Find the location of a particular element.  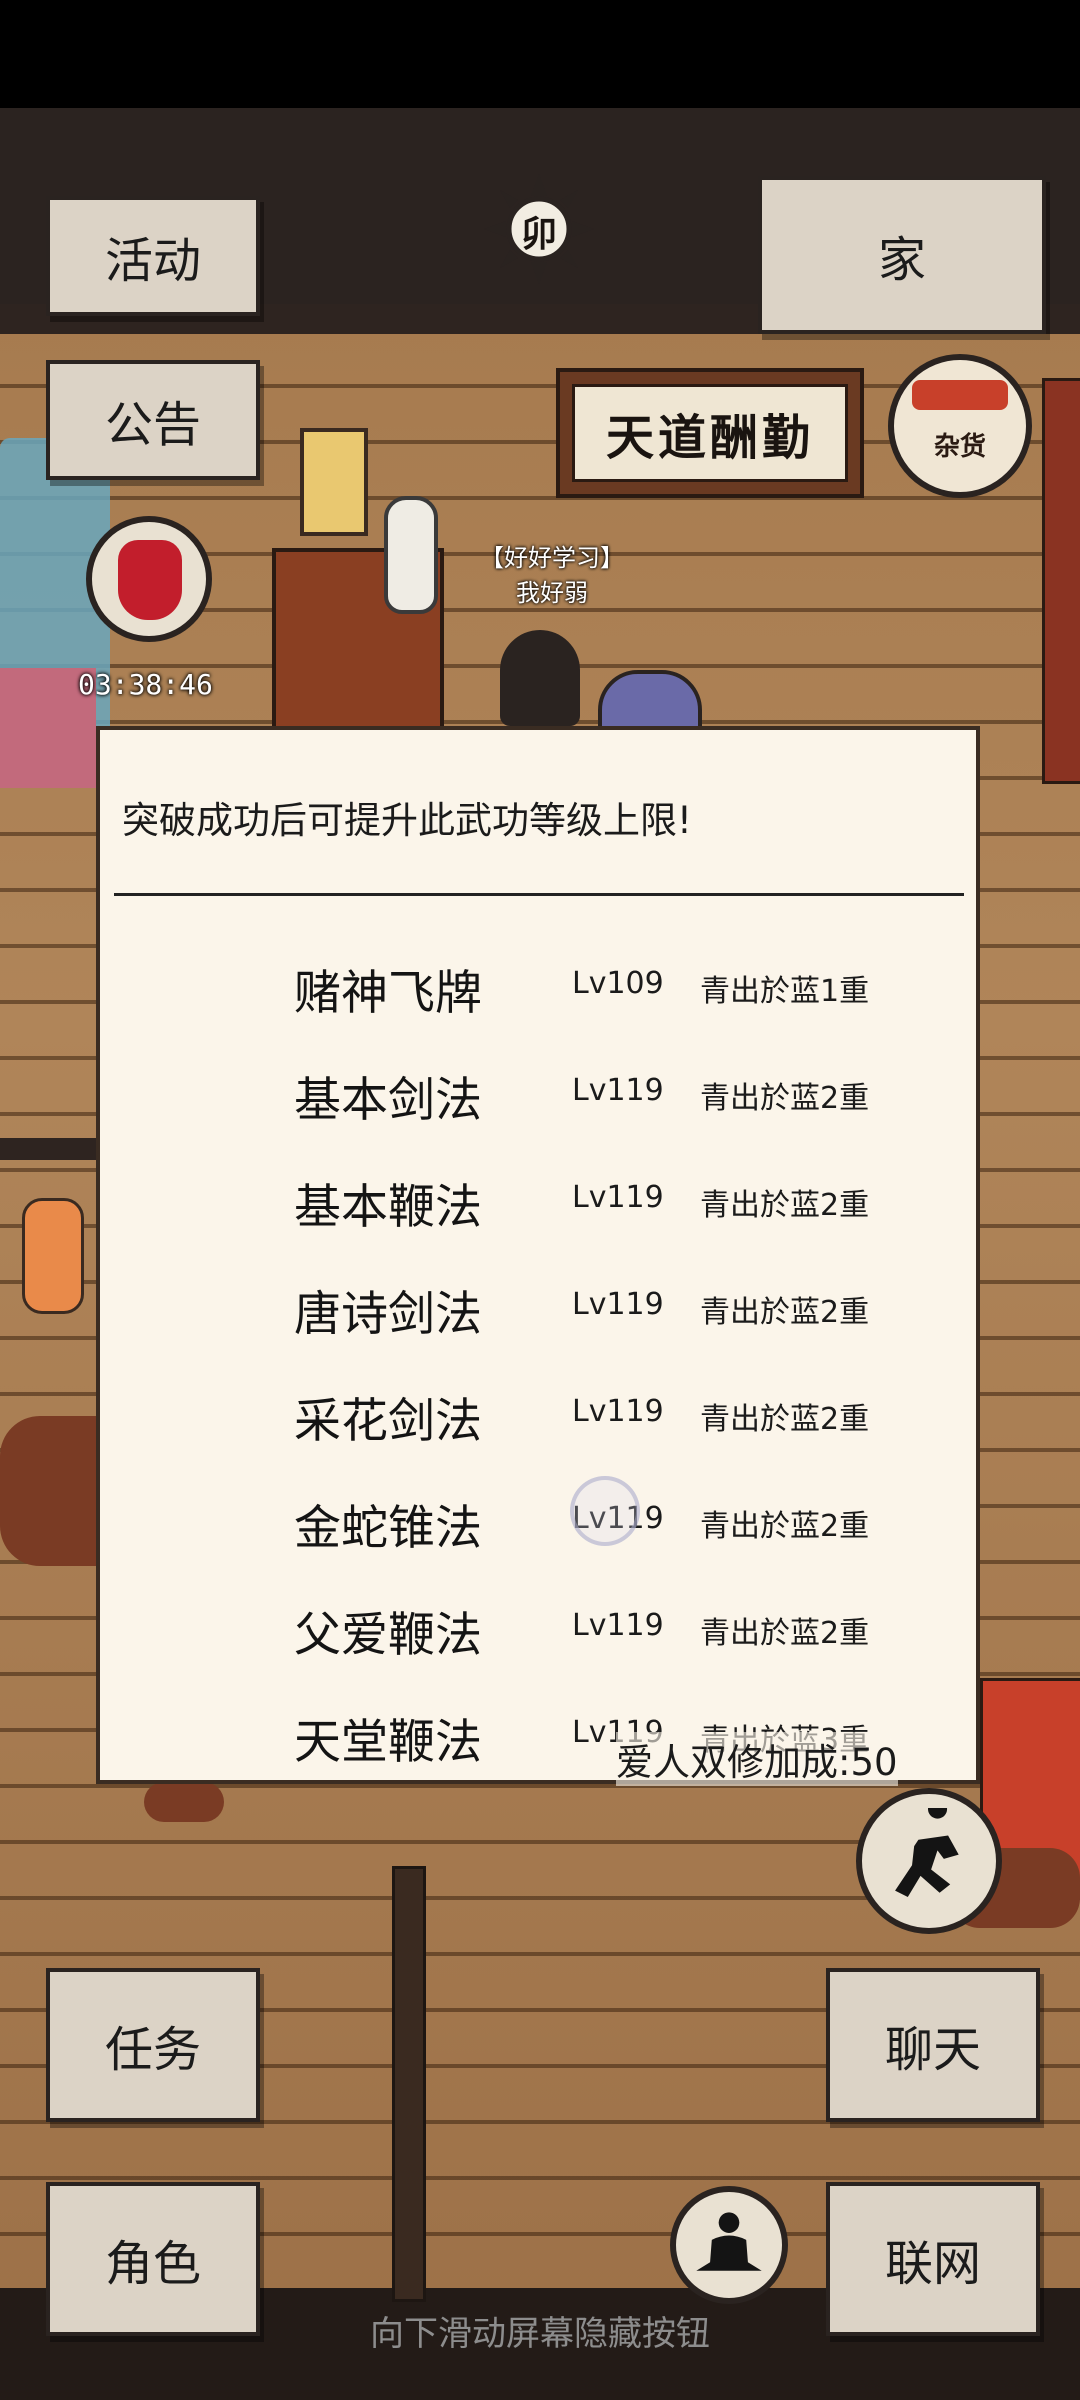

vase is located at coordinates (411, 555).